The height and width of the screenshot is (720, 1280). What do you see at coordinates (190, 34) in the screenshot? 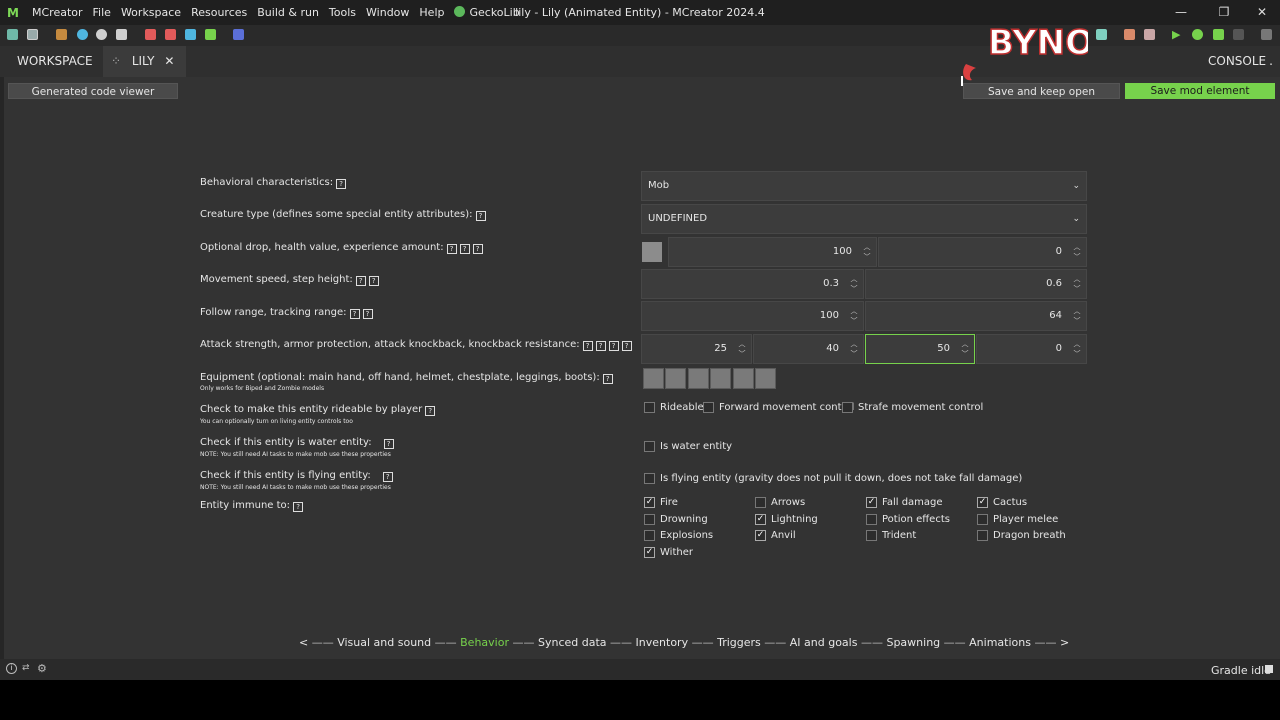
I see `grid-icon` at bounding box center [190, 34].